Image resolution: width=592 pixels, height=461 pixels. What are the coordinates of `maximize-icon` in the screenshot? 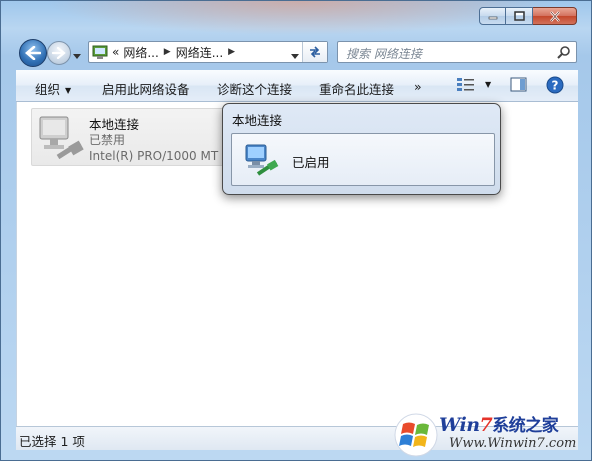 It's located at (519, 16).